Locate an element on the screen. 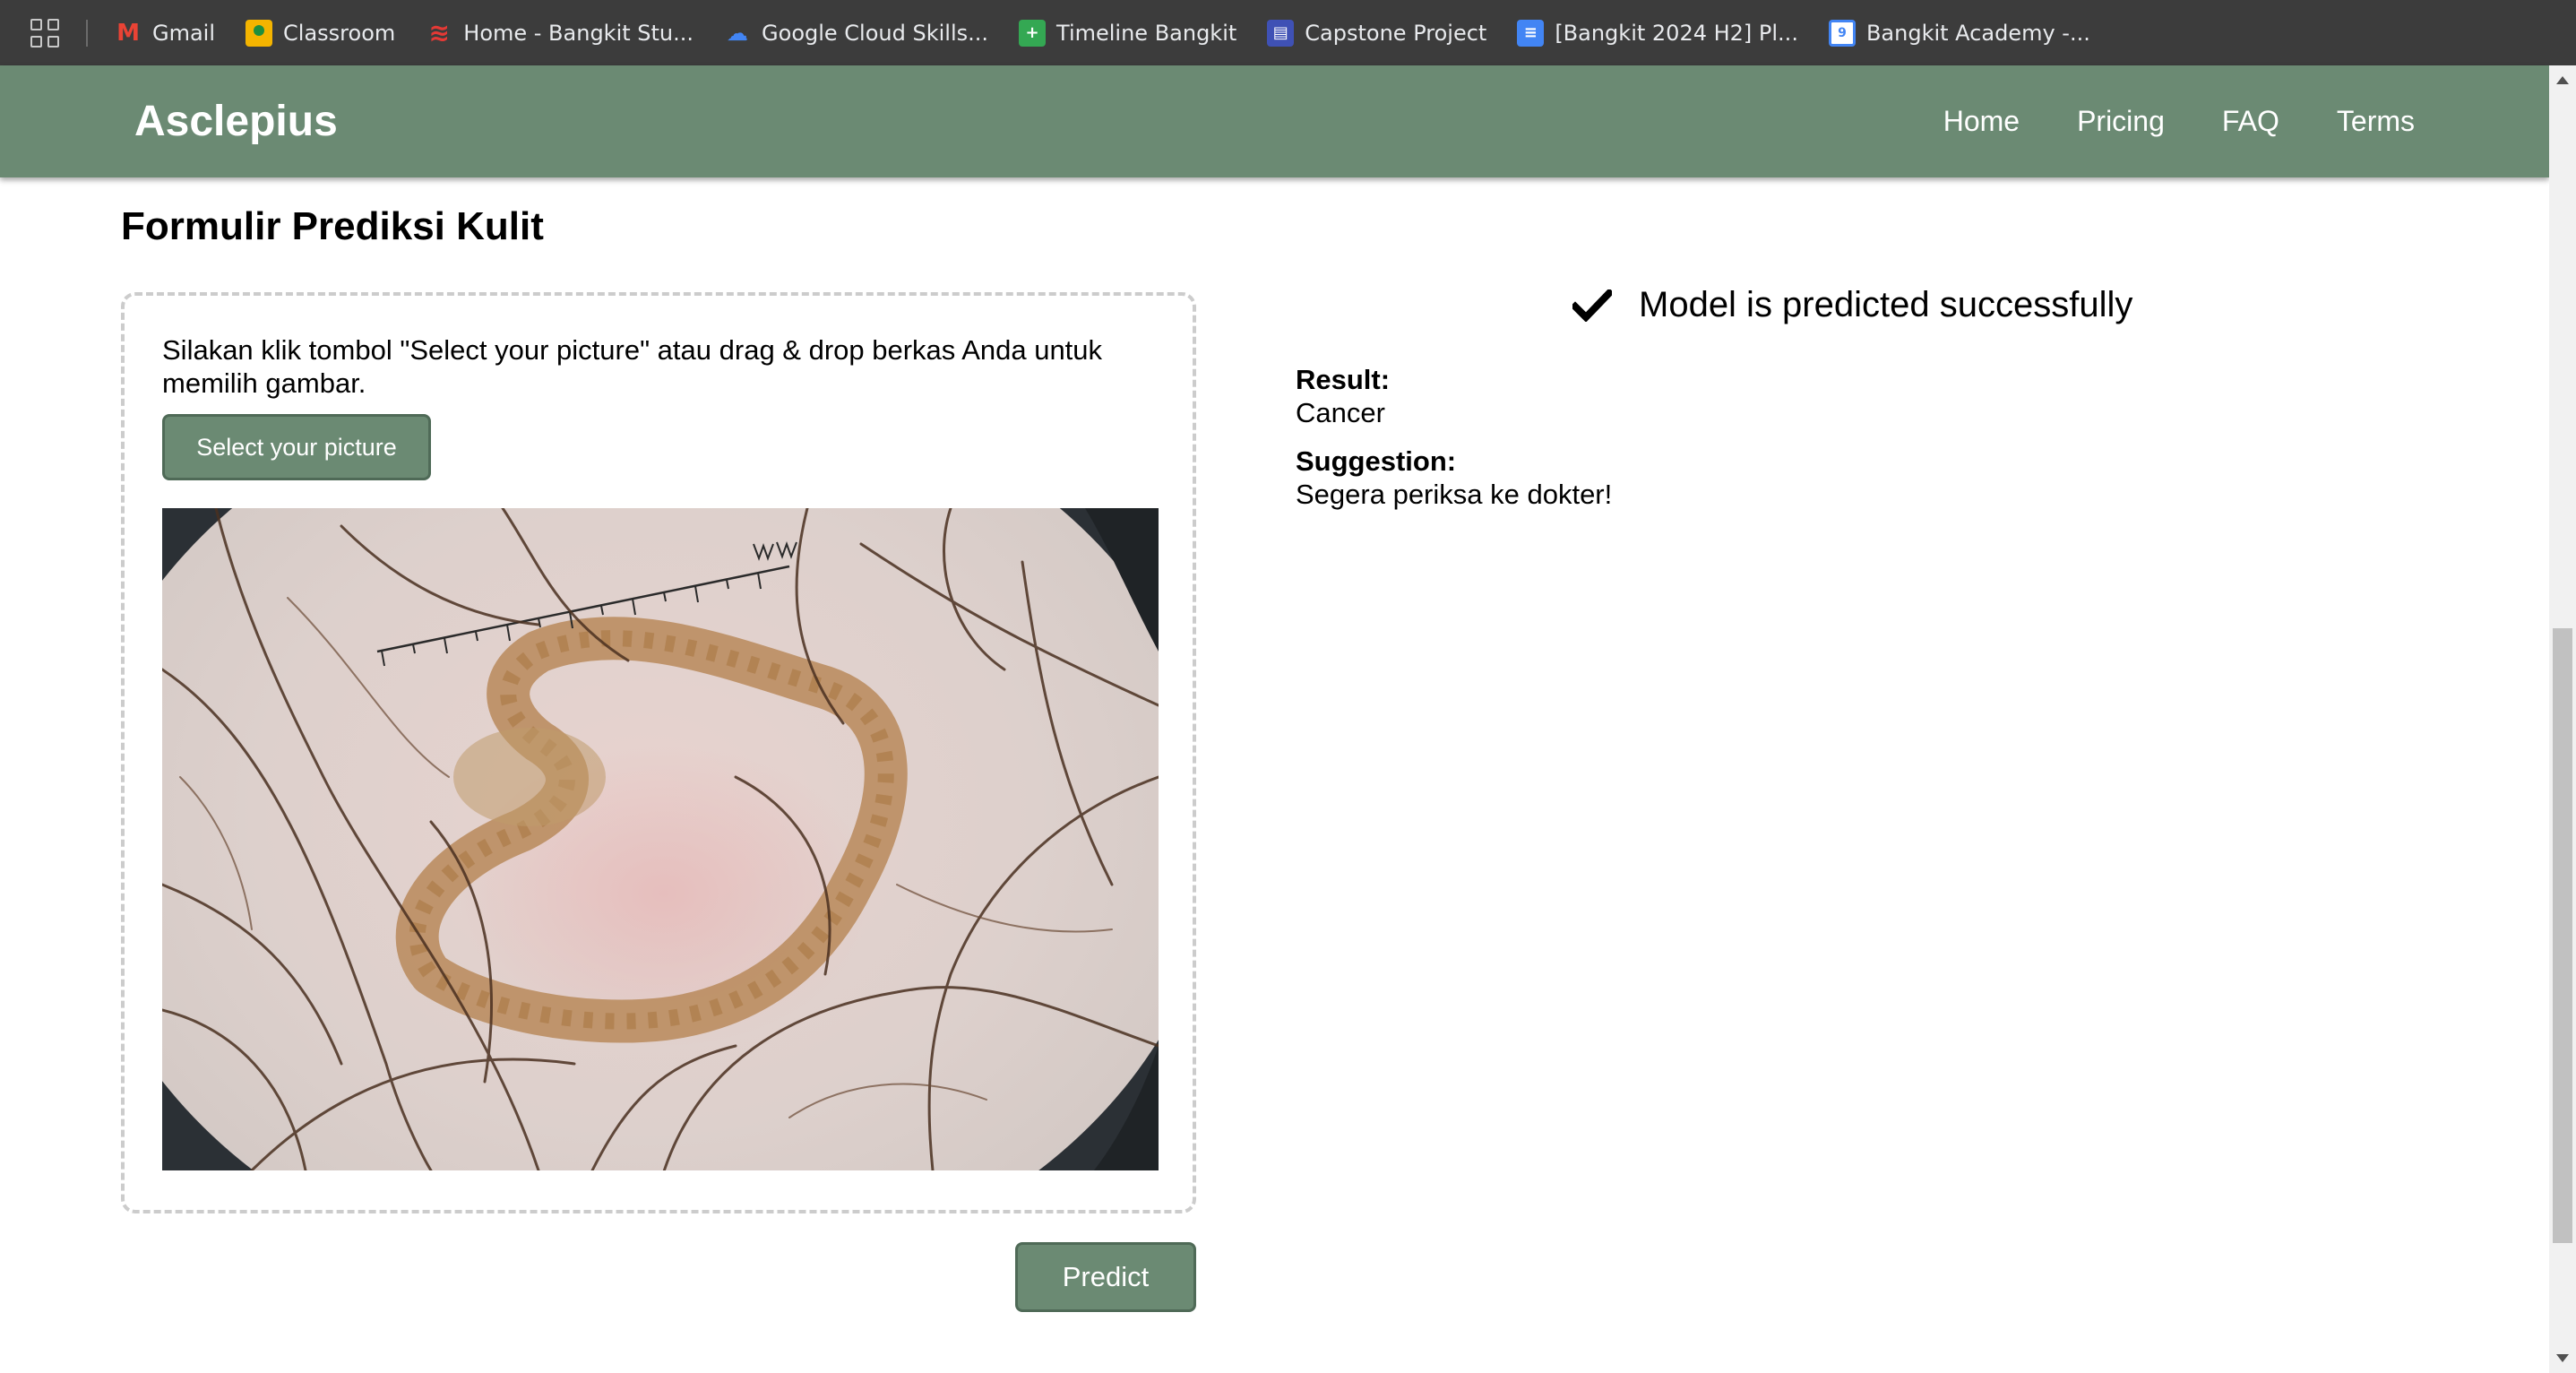 This screenshot has width=2576, height=1373. bookmark-timeline: + Timeline Bangkit is located at coordinates (1128, 33).